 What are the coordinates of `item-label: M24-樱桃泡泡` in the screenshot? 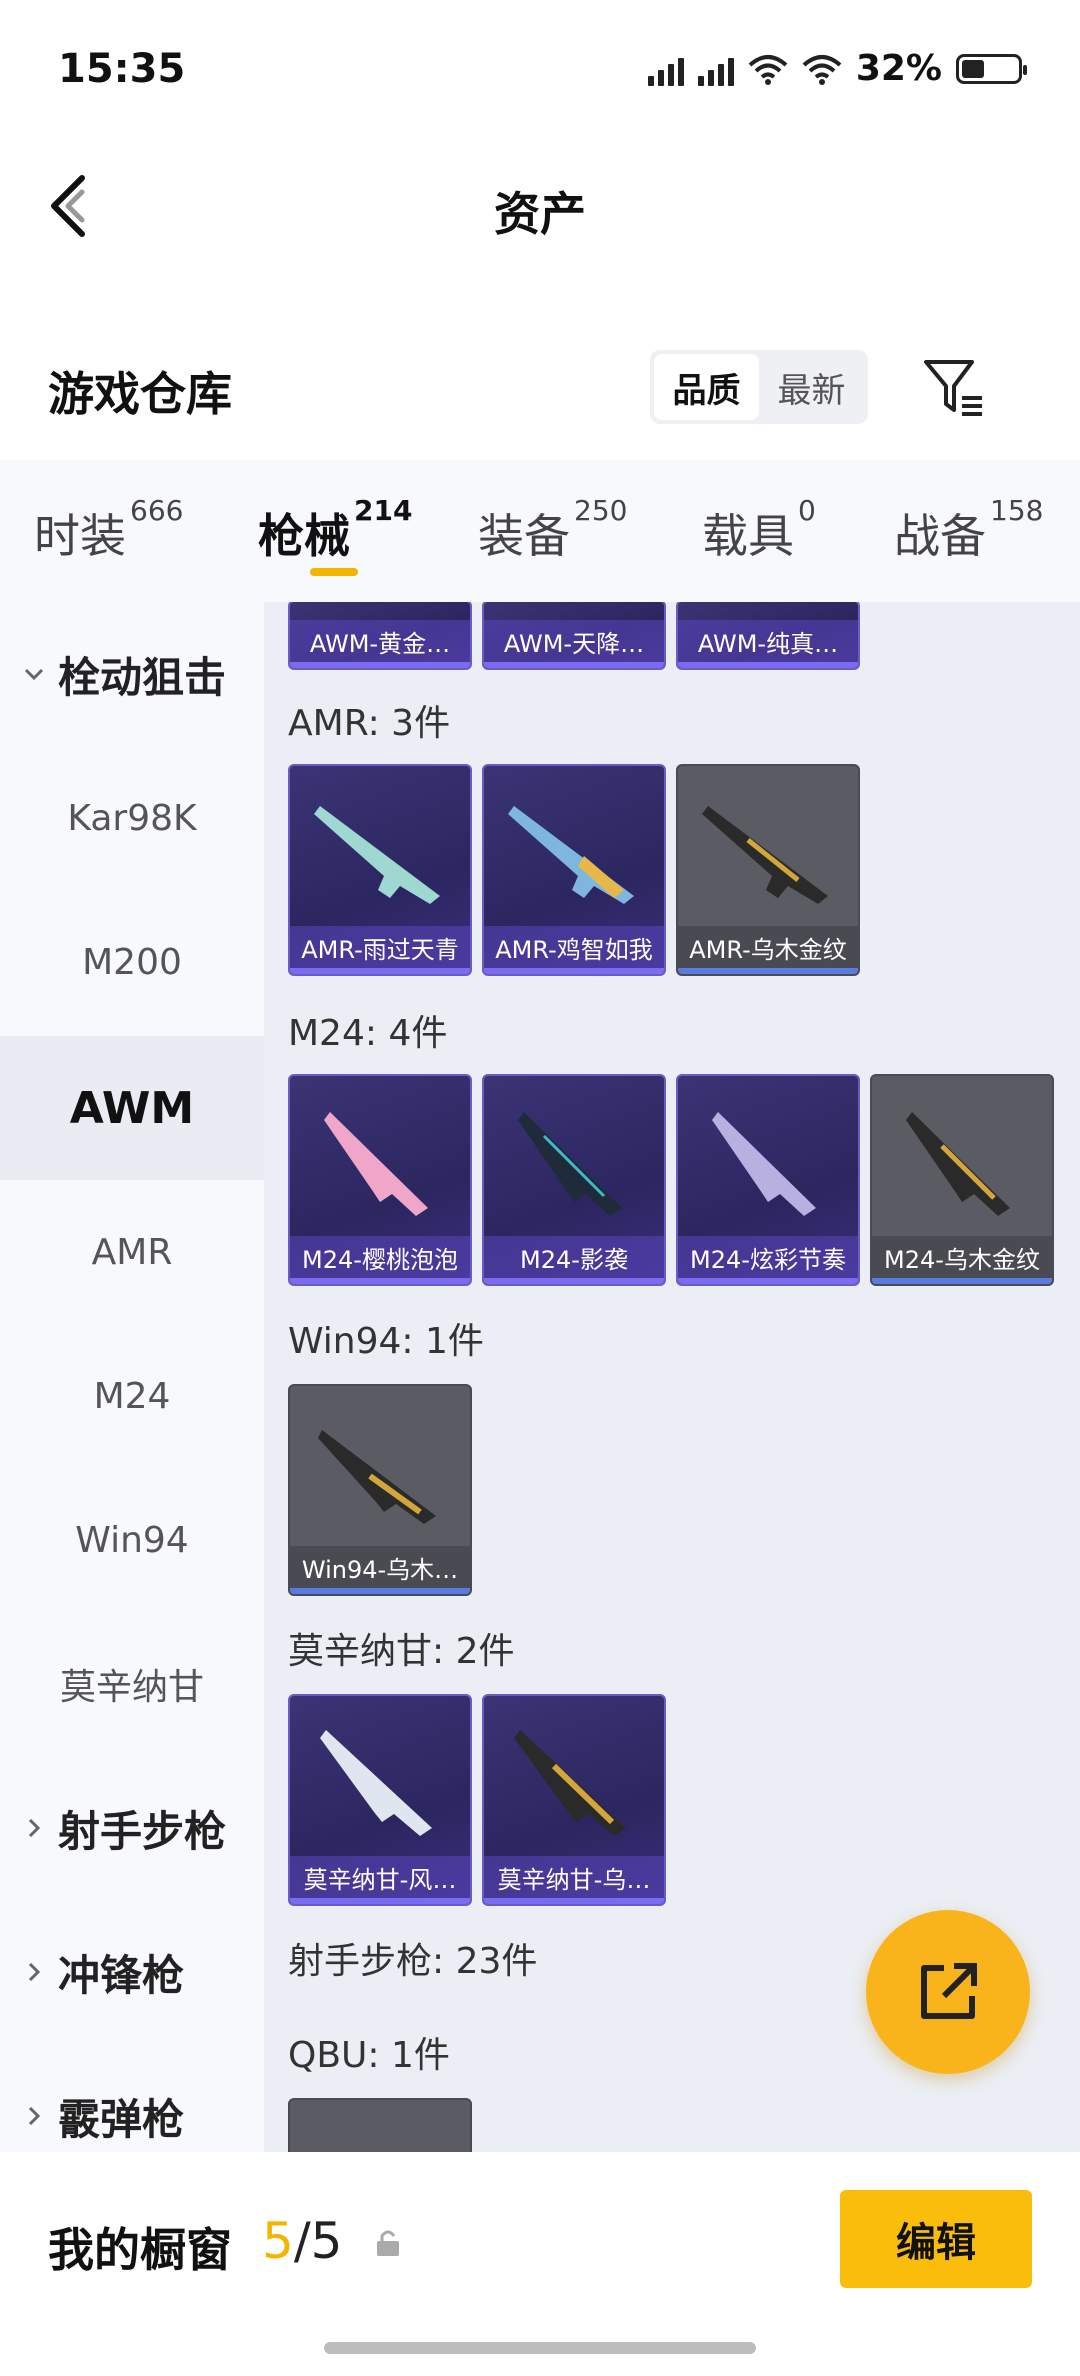 It's located at (380, 1257).